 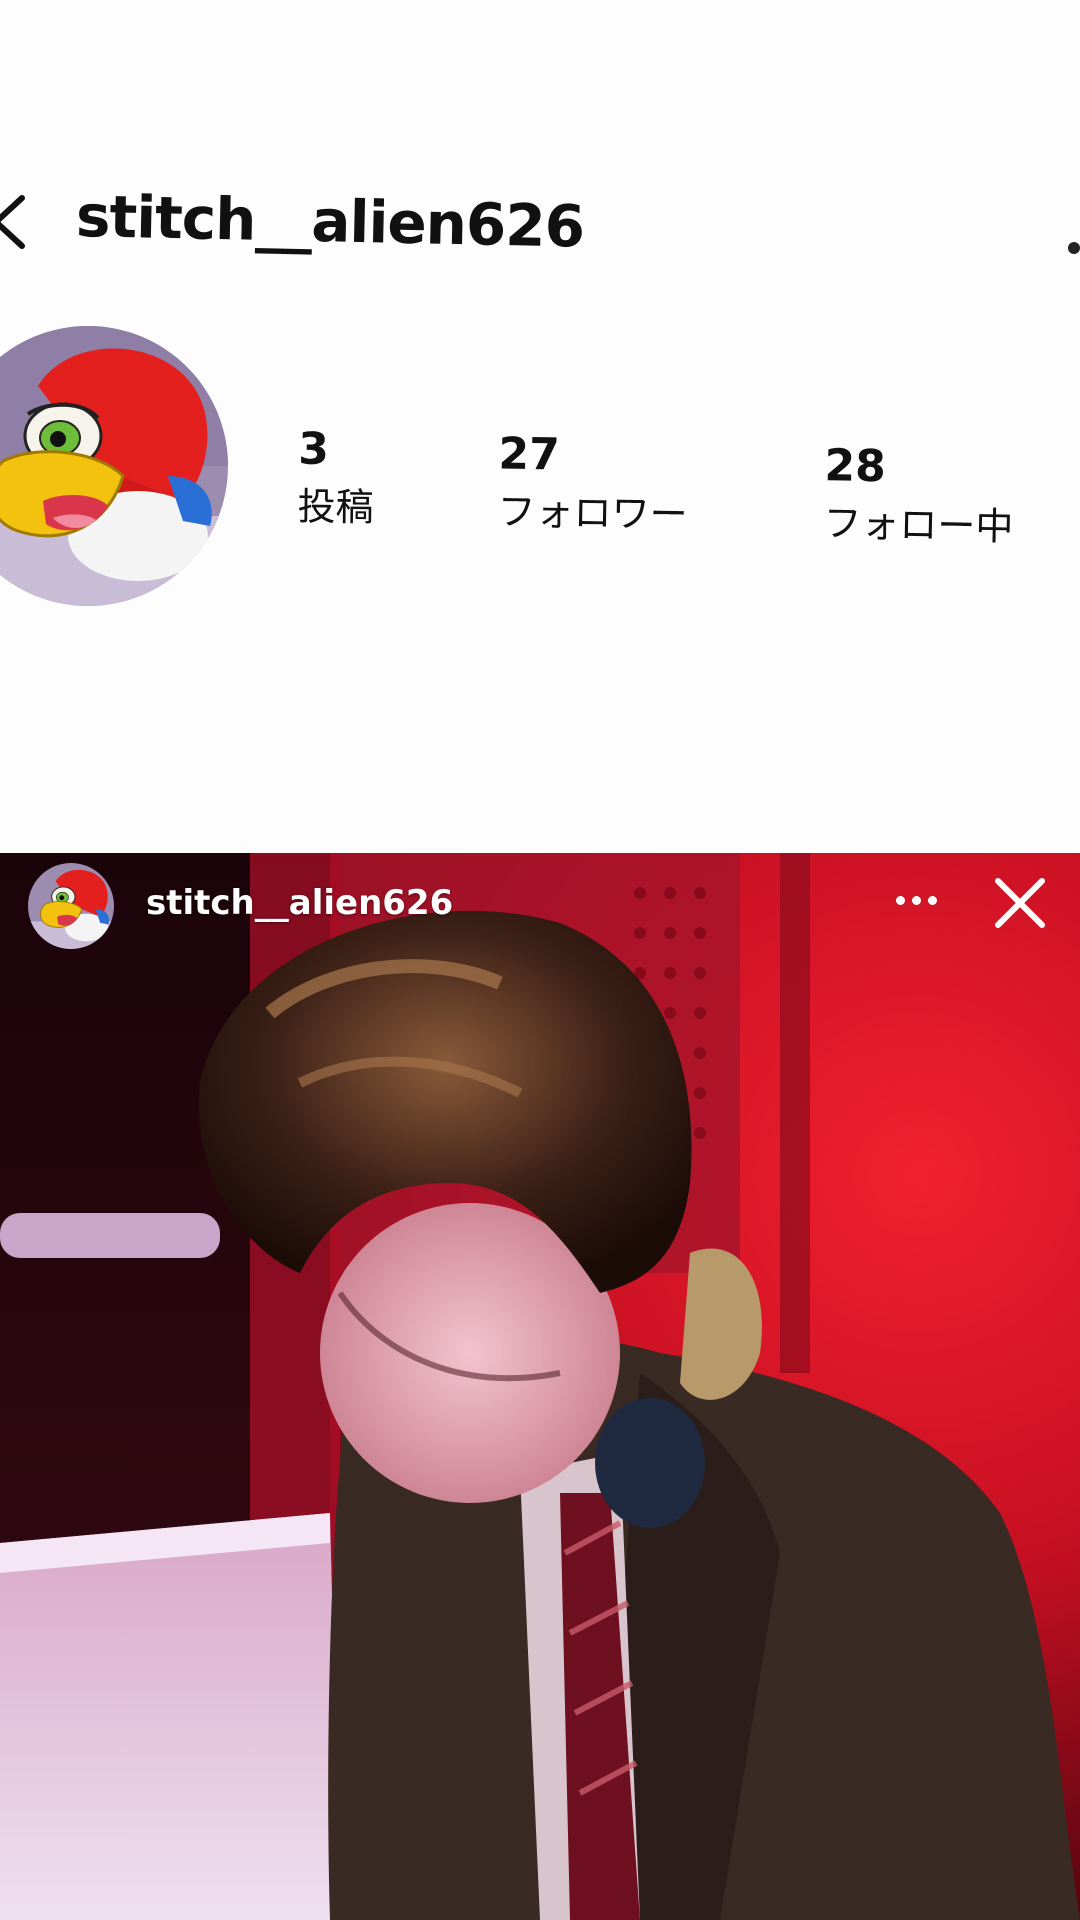 What do you see at coordinates (529, 454) in the screenshot?
I see `stat-followers-value: 27` at bounding box center [529, 454].